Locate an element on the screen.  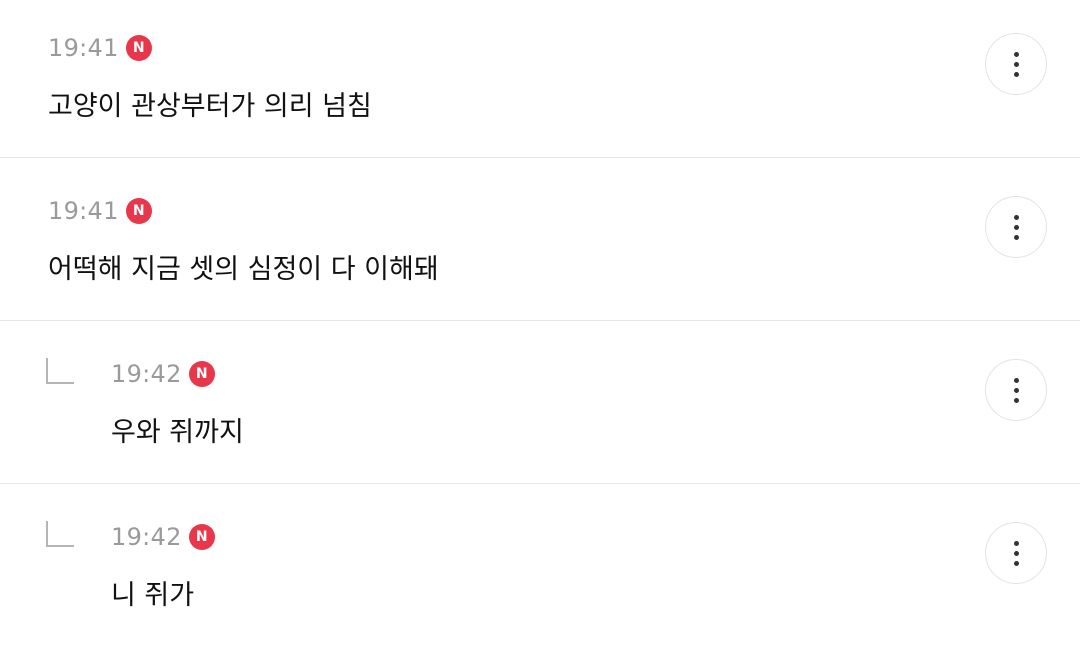
comment-text: 어떡해 지금 셋의 심정이 다 이해돼 is located at coordinates (243, 269).